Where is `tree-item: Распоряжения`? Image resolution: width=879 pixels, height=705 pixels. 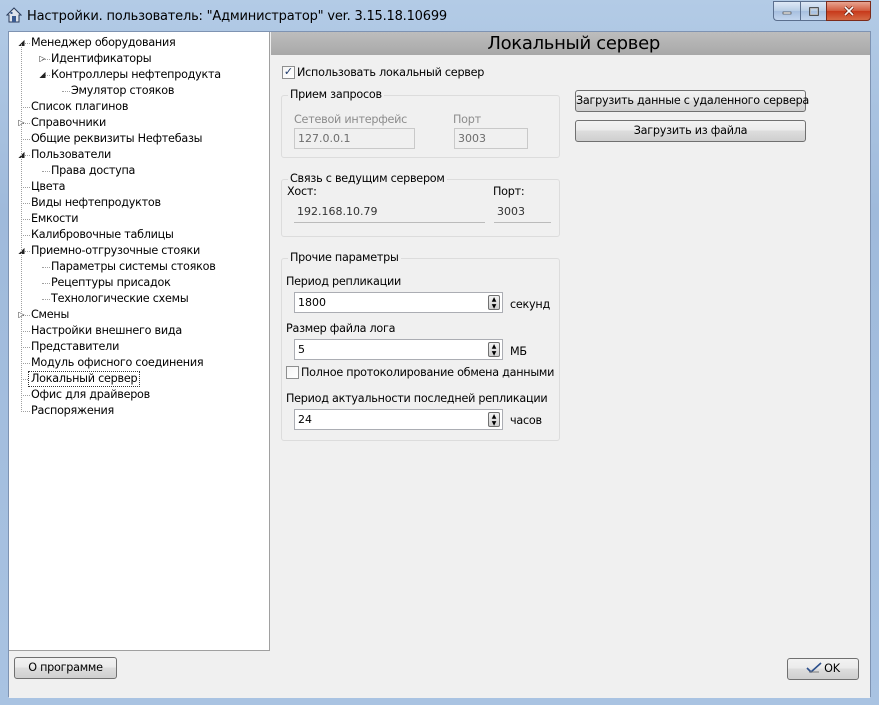 tree-item: Распоряжения is located at coordinates (72, 411).